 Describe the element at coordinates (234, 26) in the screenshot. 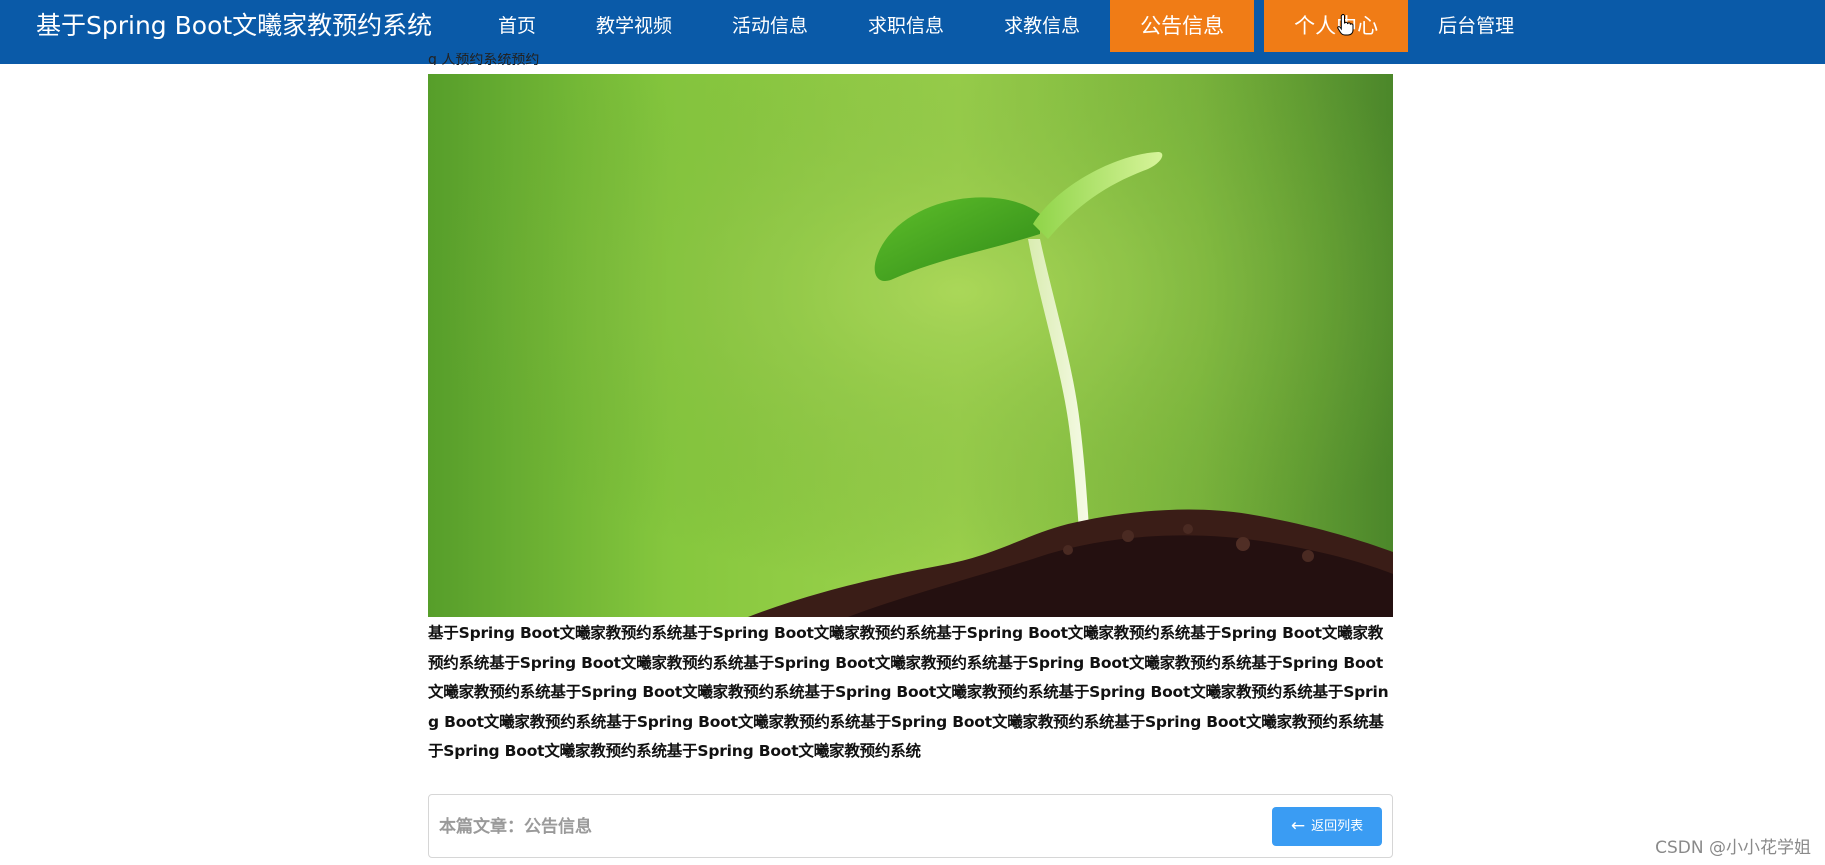

I see `site-title: 基于Spring Boot文曦家教预约系统` at that location.